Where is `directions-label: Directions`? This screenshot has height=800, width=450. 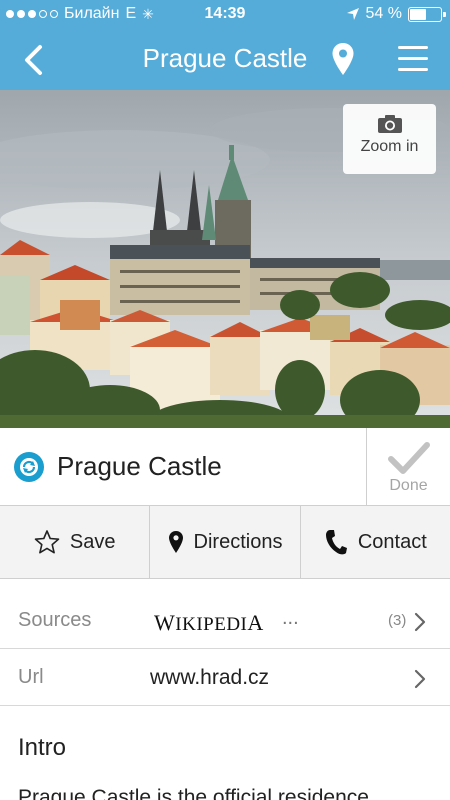 directions-label: Directions is located at coordinates (238, 541).